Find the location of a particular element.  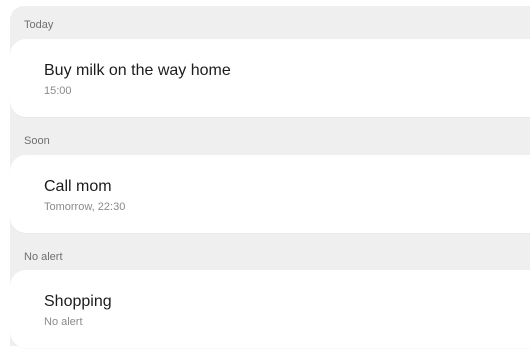

reminder-title: Call mom is located at coordinates (78, 186).